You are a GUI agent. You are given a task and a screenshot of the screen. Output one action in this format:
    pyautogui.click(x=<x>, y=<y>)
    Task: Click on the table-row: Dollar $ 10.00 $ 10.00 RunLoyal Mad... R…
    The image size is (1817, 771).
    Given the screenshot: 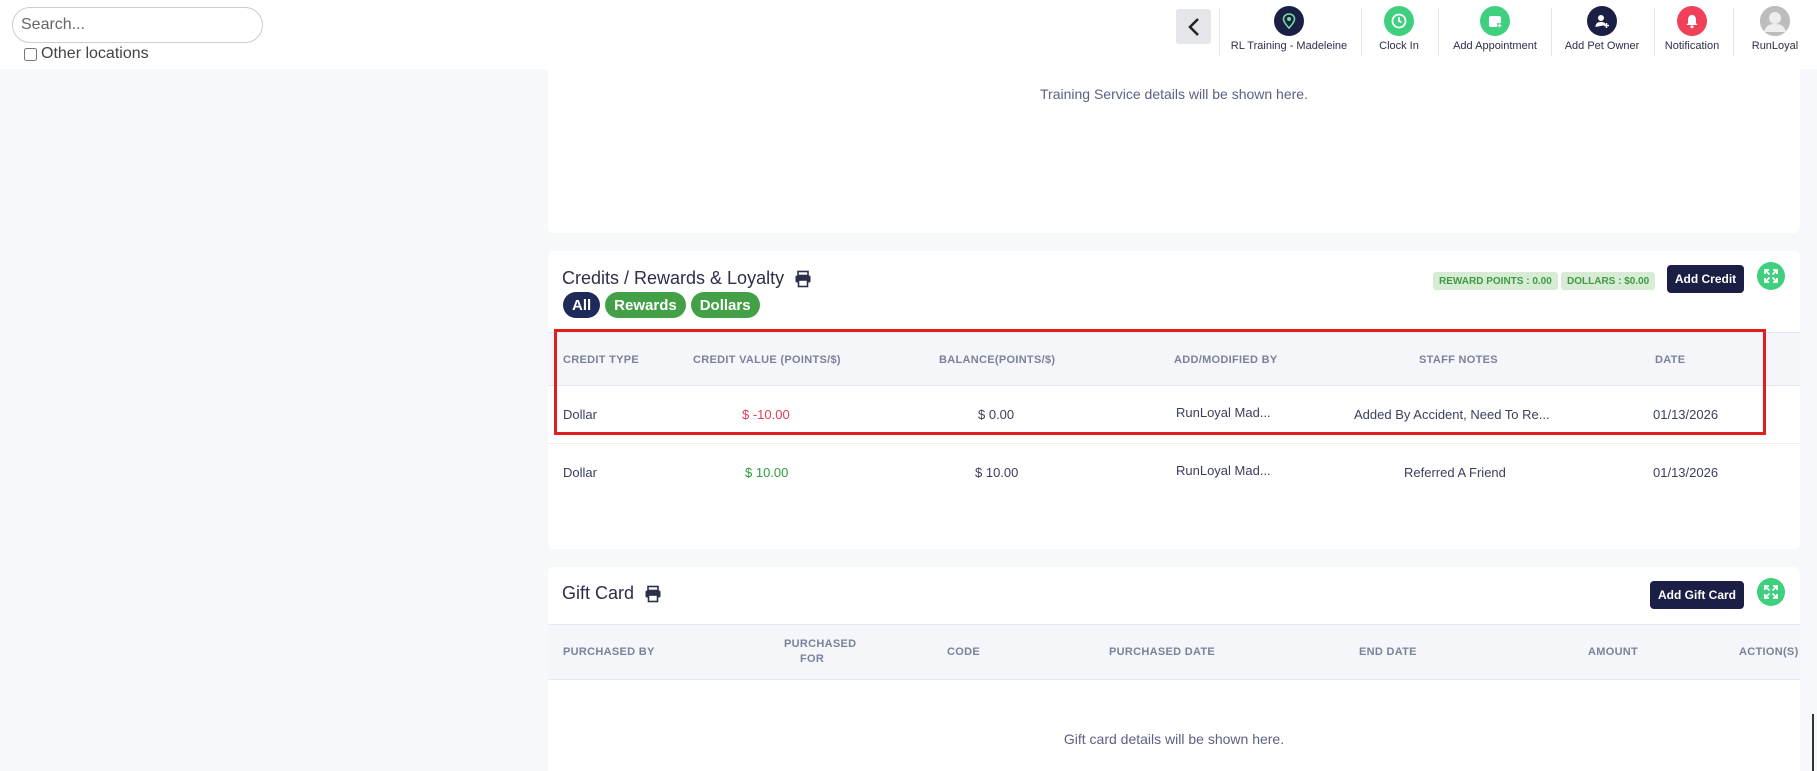 What is the action you would take?
    pyautogui.click(x=1174, y=473)
    